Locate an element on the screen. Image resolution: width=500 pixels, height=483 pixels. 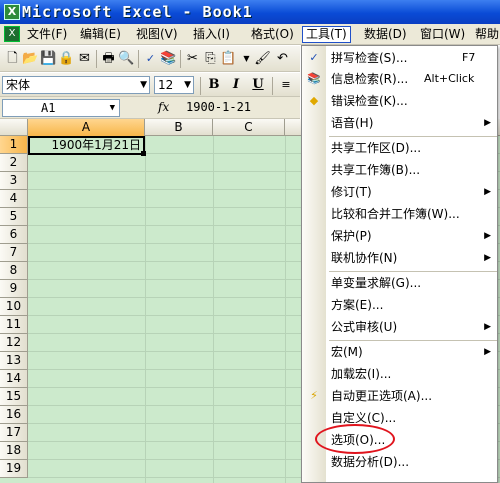
formatting-toolbar: 宋体 ▼ 12 ▼ B I U ≡ is located at coordinates (150, 85).